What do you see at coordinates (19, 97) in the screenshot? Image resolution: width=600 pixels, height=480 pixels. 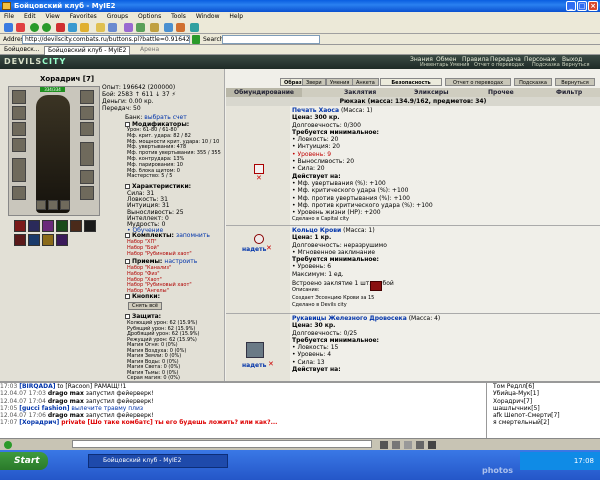 I see `helmet-slot` at bounding box center [19, 97].